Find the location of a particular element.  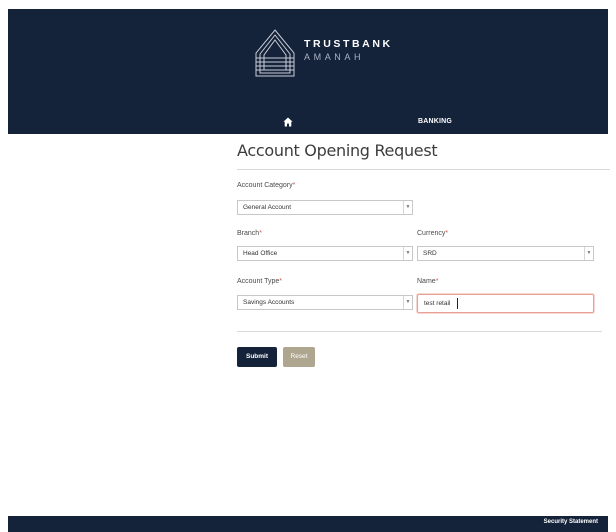

title-divider is located at coordinates (423, 169).